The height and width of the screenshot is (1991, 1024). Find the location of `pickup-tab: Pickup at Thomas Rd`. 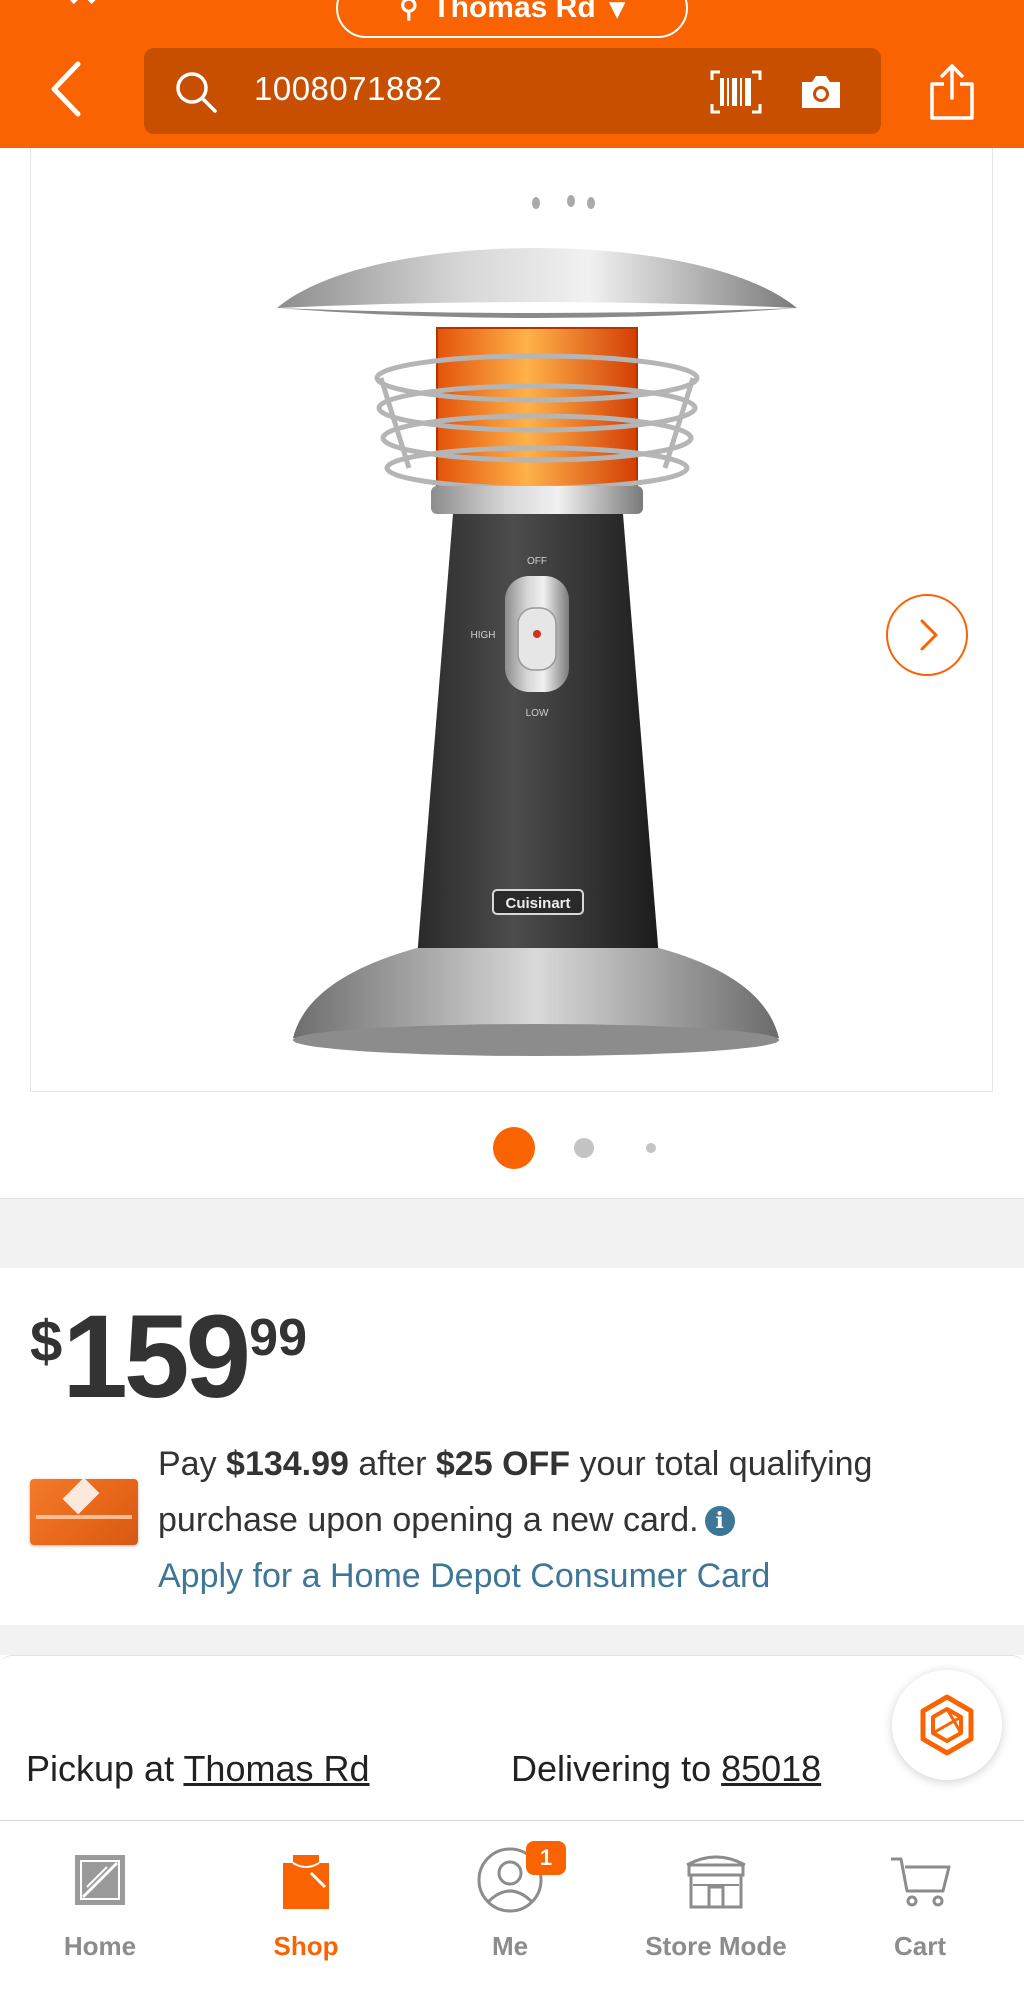

pickup-tab: Pickup at Thomas Rd is located at coordinates (198, 1769).